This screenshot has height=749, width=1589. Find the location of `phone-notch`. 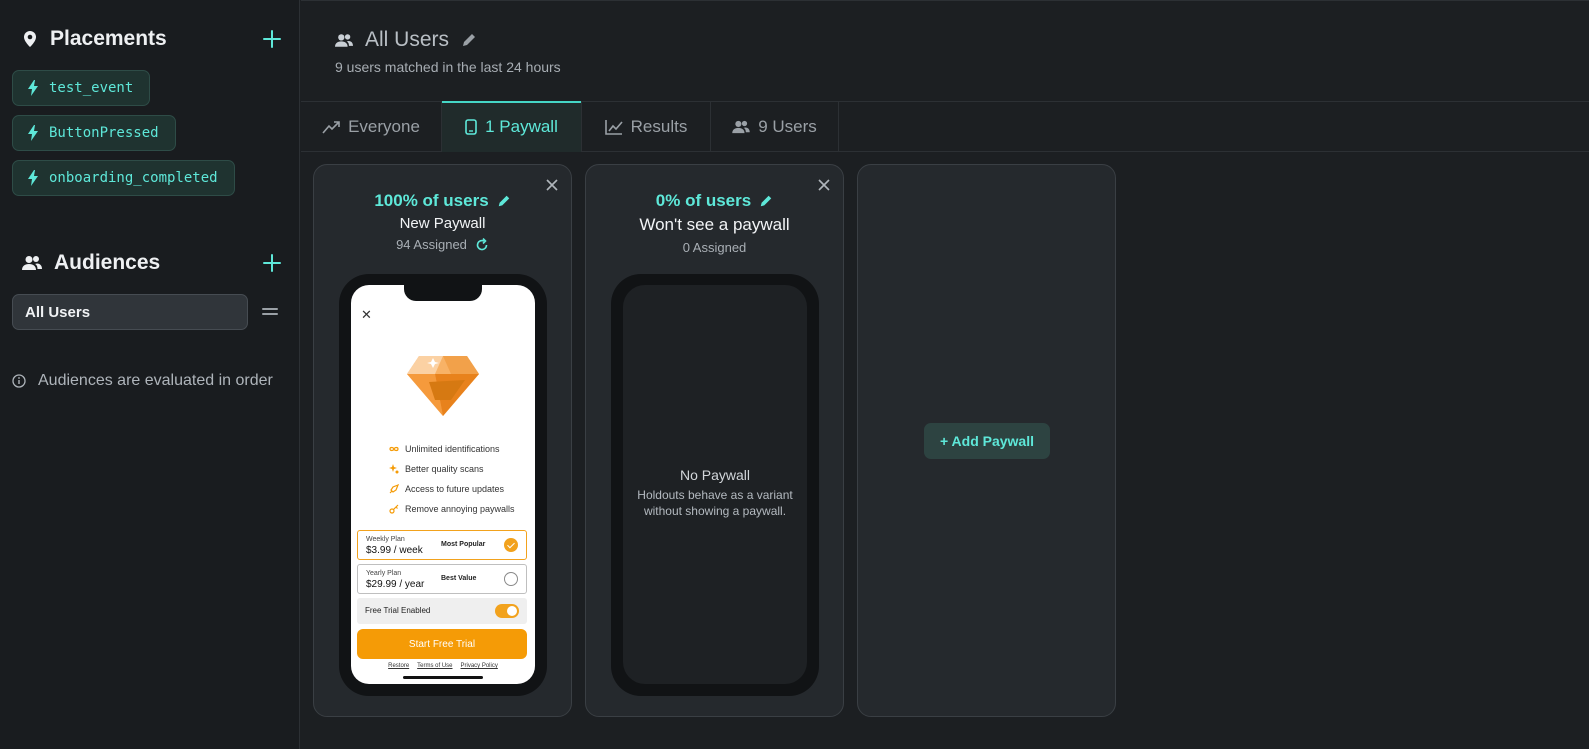

phone-notch is located at coordinates (443, 293).